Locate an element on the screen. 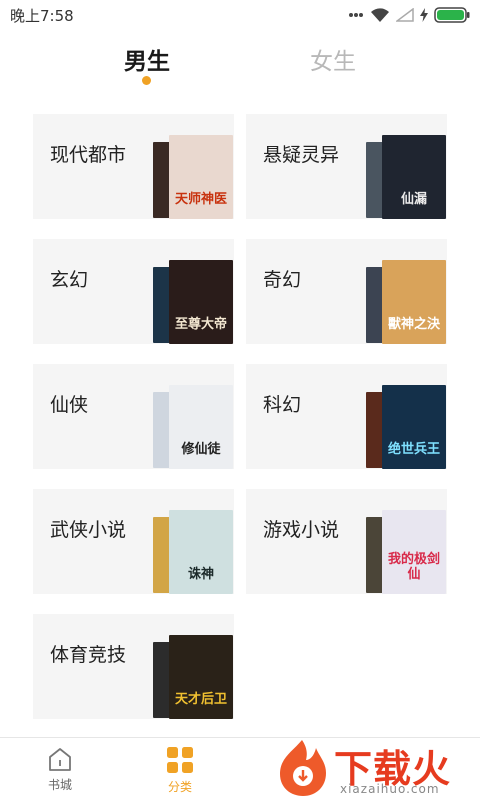  charging-icon is located at coordinates (424, 15).